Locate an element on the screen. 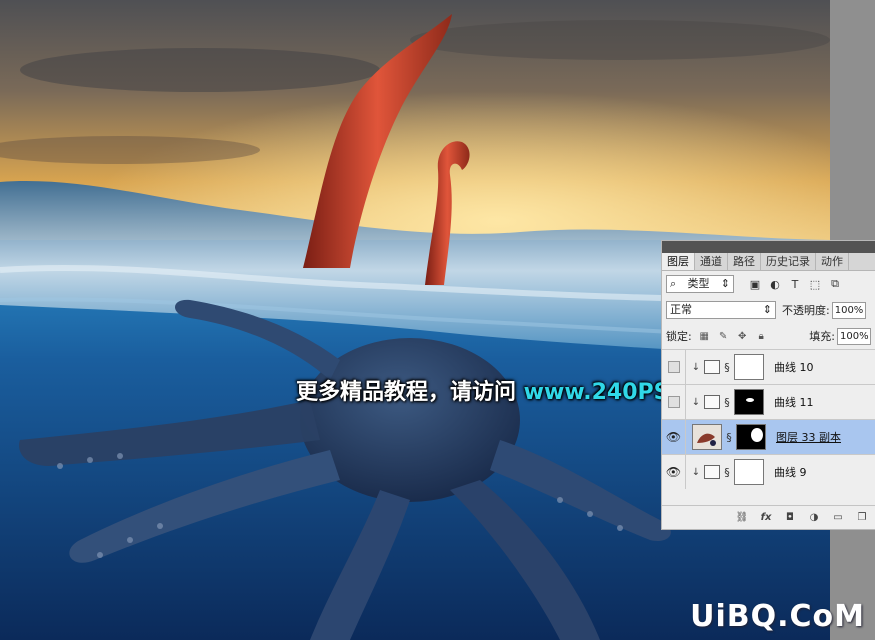  filter-value: 类型 is located at coordinates (698, 283).